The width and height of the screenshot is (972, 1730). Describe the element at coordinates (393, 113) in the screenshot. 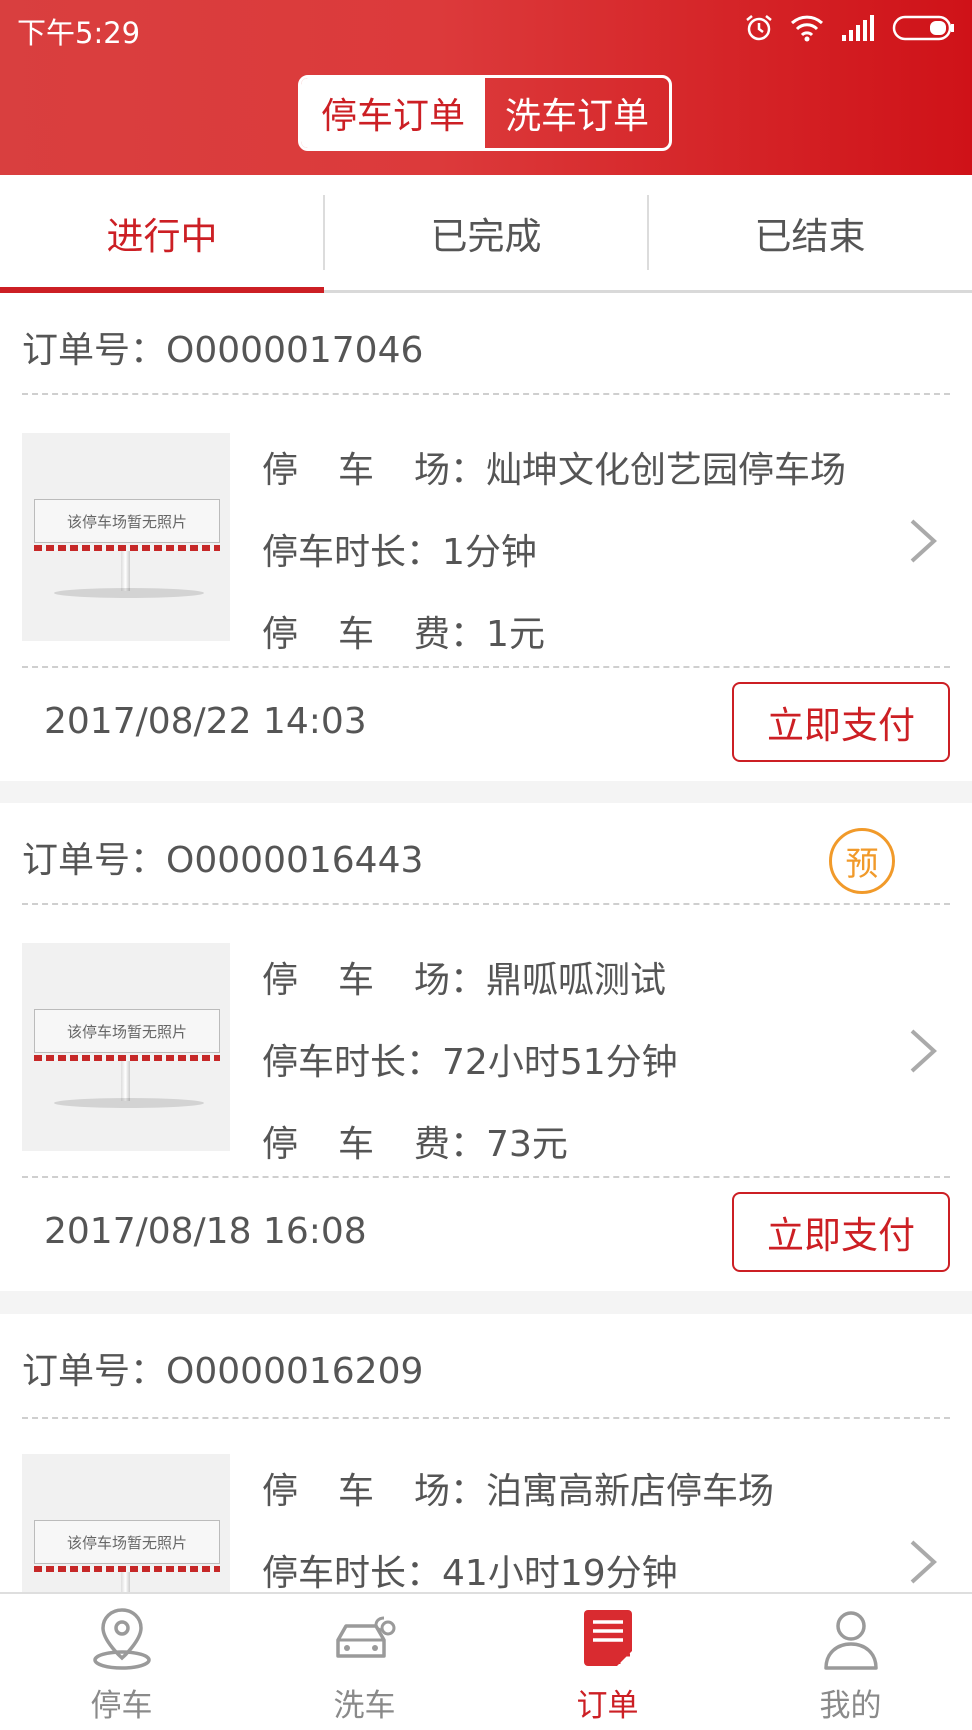

I see `segment-parking-orders: 停车订单` at that location.